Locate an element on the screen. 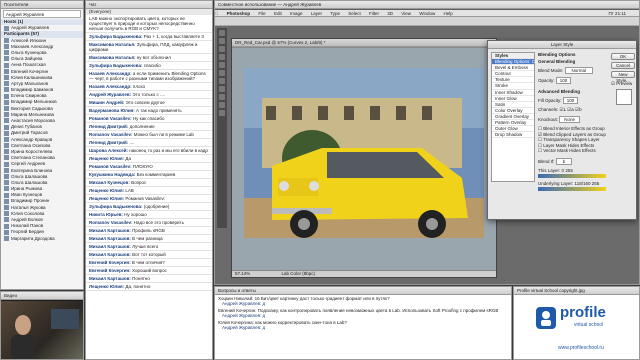 The image size is (640, 360). participant-name: Марина Мельникова is located at coordinates (33, 114).